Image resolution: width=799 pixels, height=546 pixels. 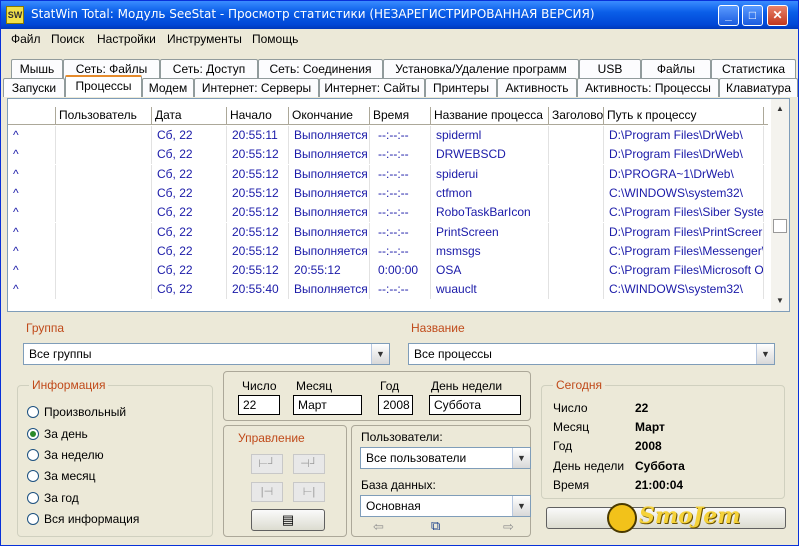 What do you see at coordinates (445, 506) in the screenshot?
I see `db-select: Основная ▼` at bounding box center [445, 506].